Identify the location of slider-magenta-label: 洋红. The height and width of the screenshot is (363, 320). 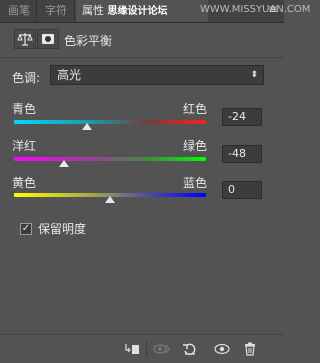
(24, 146).